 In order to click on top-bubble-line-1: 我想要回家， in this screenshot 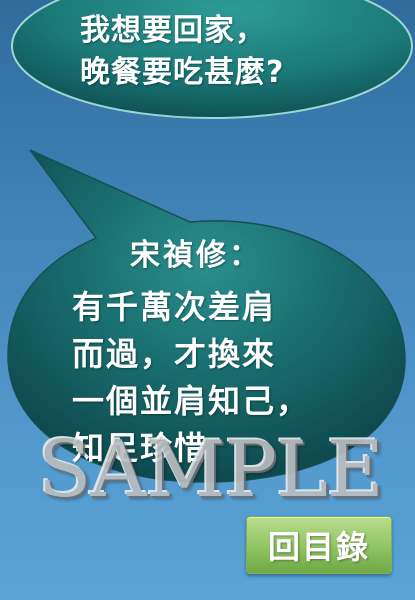, I will do `click(173, 30)`.